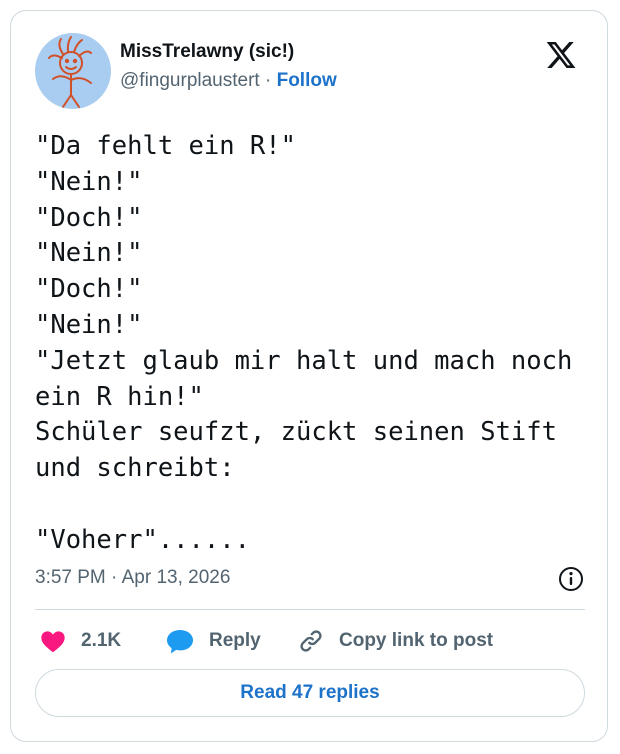 This screenshot has width=620, height=754. I want to click on read-replies-button: Read 47 replies, so click(310, 693).